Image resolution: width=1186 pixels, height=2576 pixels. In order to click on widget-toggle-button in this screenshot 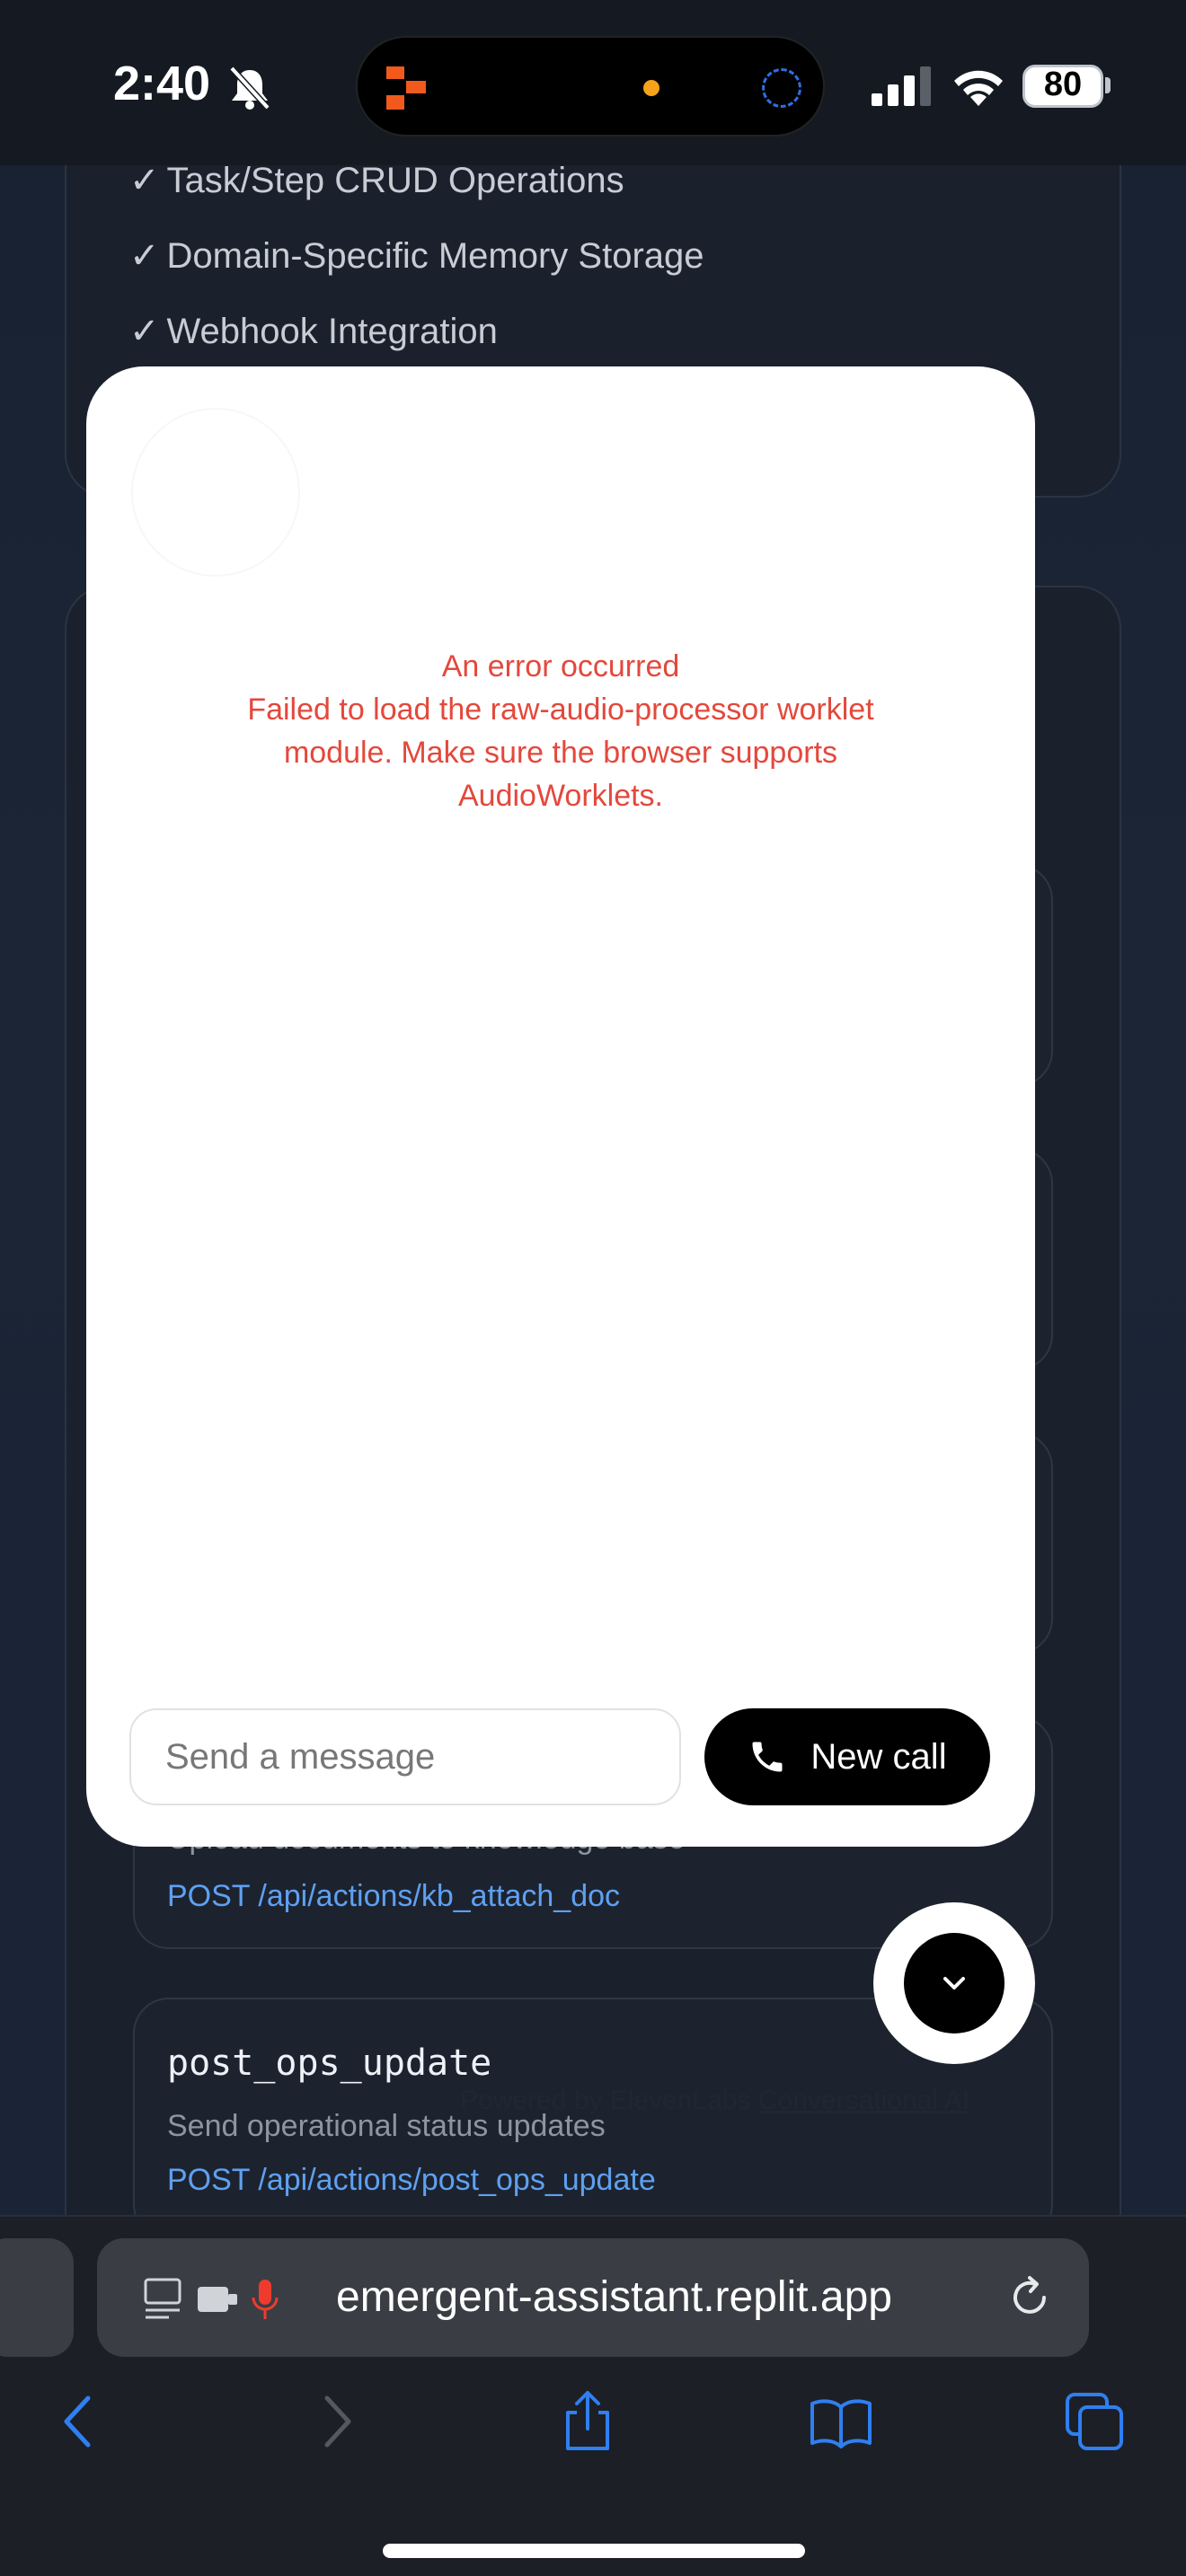, I will do `click(954, 1983)`.